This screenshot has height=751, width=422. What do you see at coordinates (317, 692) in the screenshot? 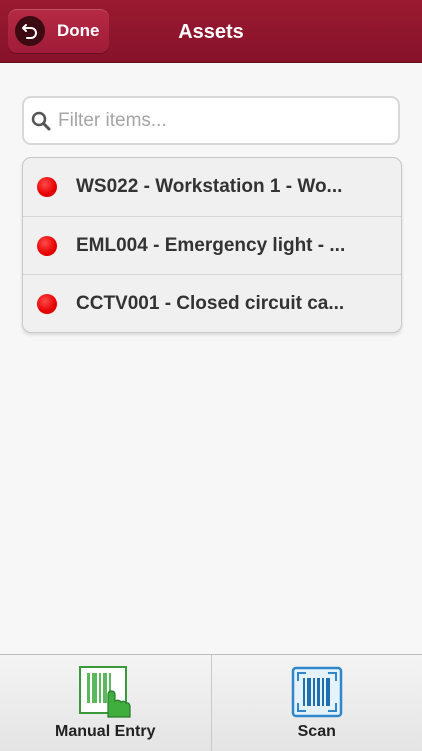
I see `barcode-scan-icon` at bounding box center [317, 692].